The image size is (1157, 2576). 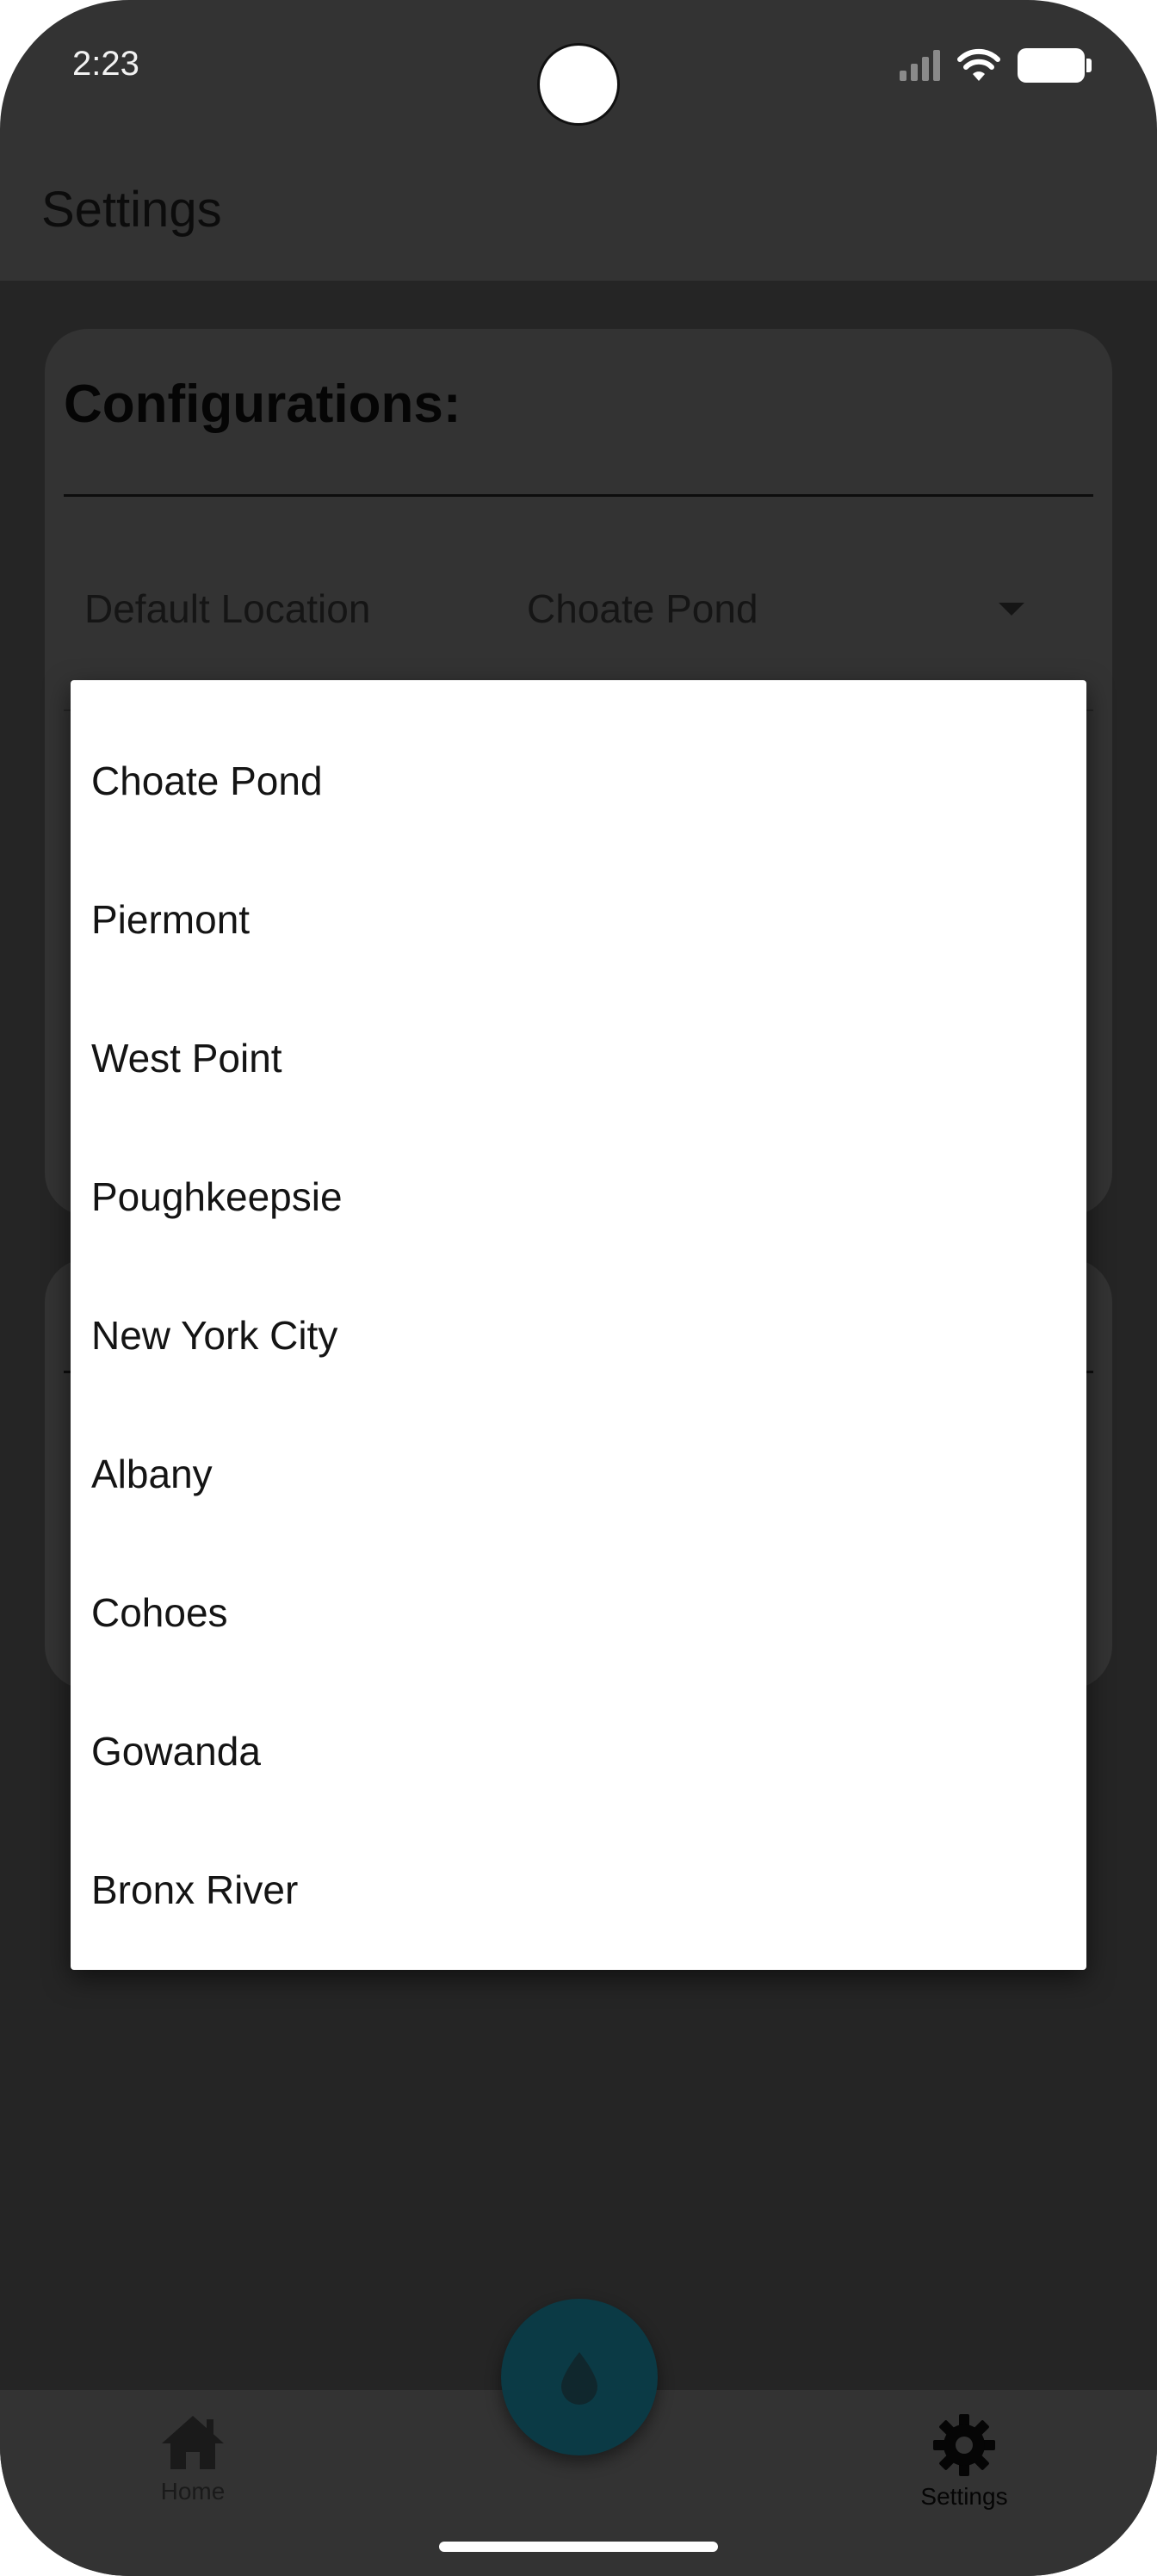 I want to click on default-location-select: Choate Pond, so click(x=643, y=608).